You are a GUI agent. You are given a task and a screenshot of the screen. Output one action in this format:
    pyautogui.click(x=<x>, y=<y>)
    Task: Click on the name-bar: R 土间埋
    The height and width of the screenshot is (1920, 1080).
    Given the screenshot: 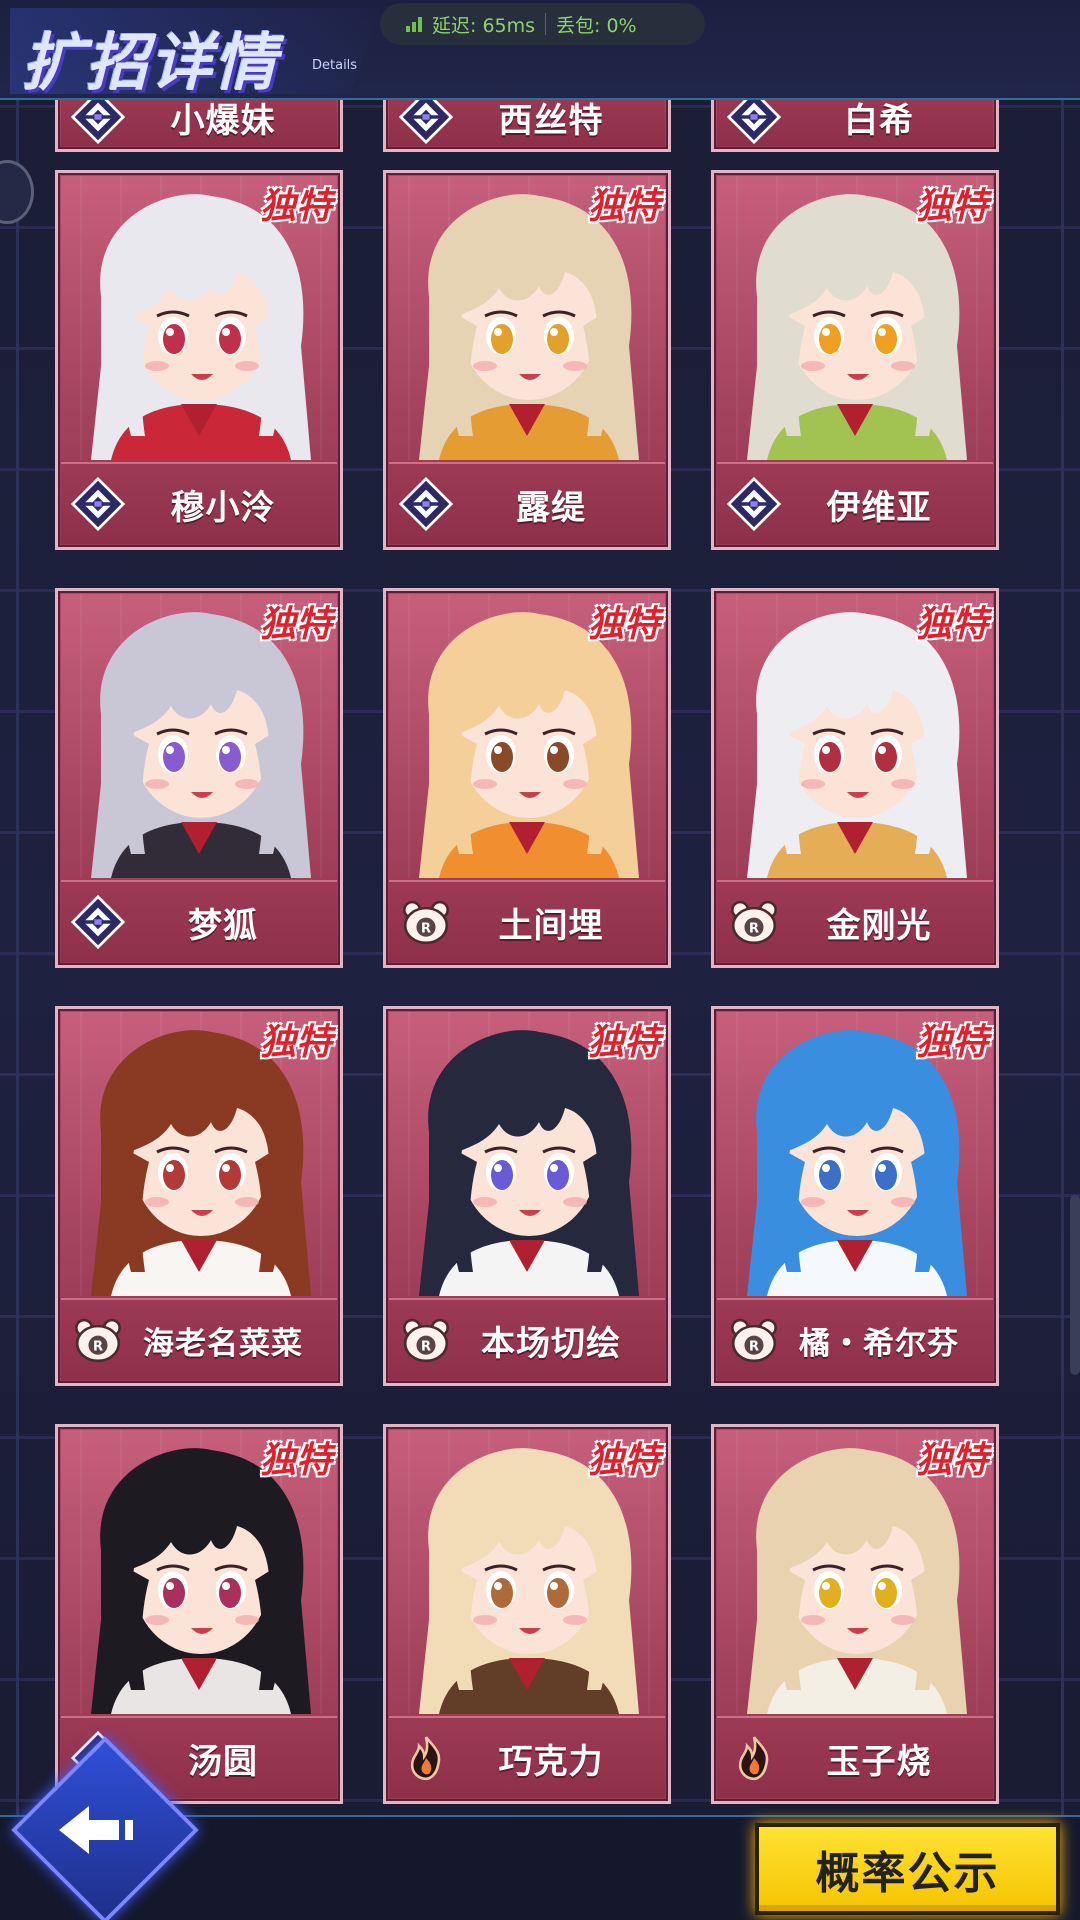 What is the action you would take?
    pyautogui.click(x=527, y=921)
    